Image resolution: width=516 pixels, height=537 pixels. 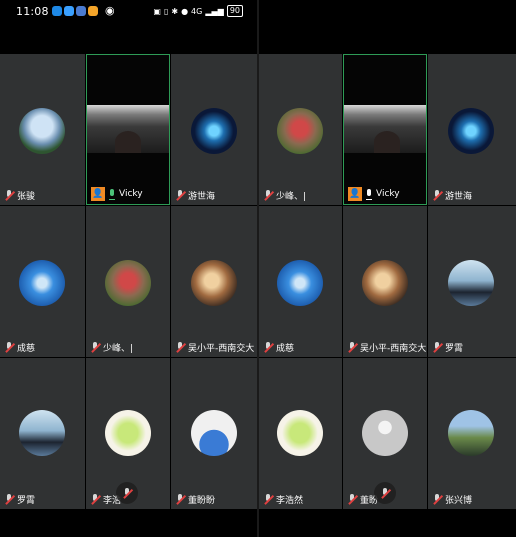 I want to click on participant-name: 张兴博, so click(x=459, y=501).